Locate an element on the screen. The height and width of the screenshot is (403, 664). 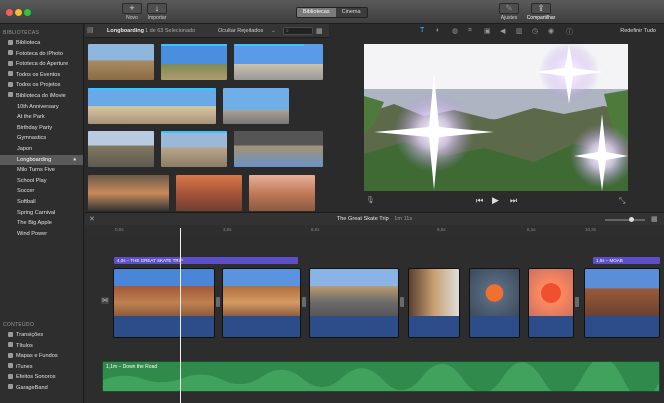
content-item-label: Mapas e Fundos is located at coordinates (37, 356).